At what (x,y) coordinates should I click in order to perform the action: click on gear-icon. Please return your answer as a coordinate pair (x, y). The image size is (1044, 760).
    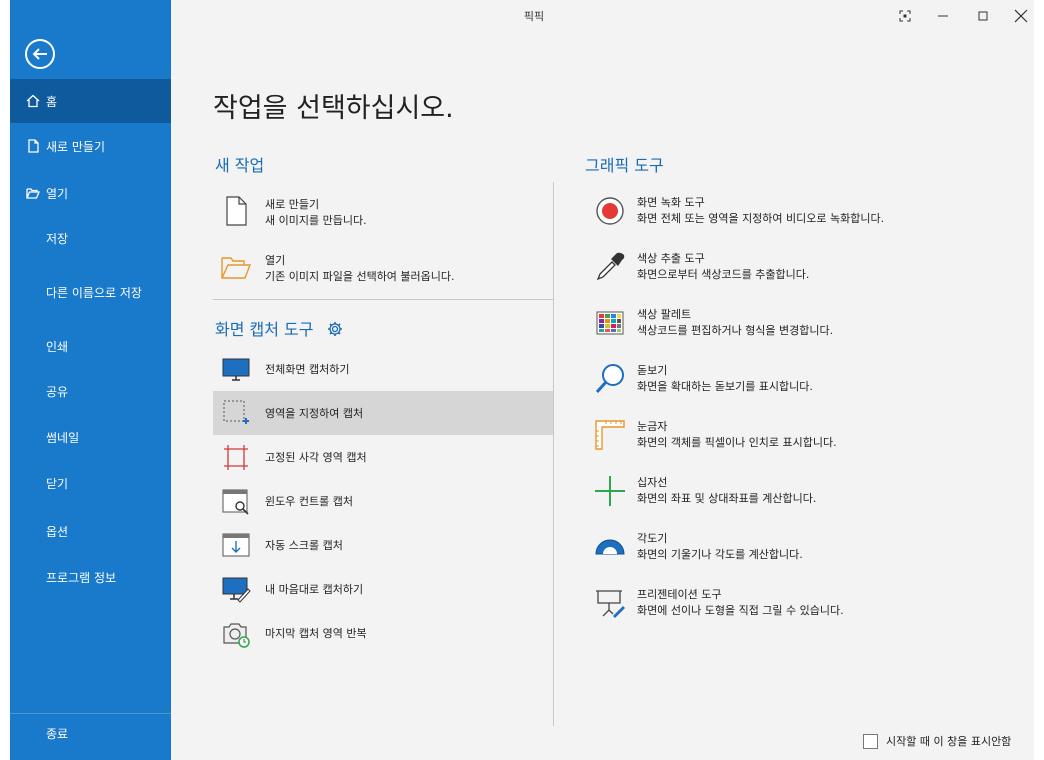
    Looking at the image, I should click on (335, 329).